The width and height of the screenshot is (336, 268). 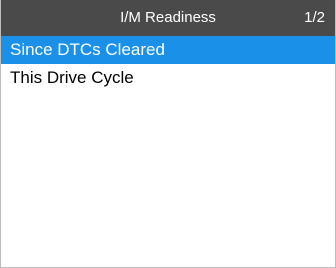 What do you see at coordinates (168, 50) in the screenshot?
I see `menu-item-since-dtcs-cleared: Since DTCs Cleared` at bounding box center [168, 50].